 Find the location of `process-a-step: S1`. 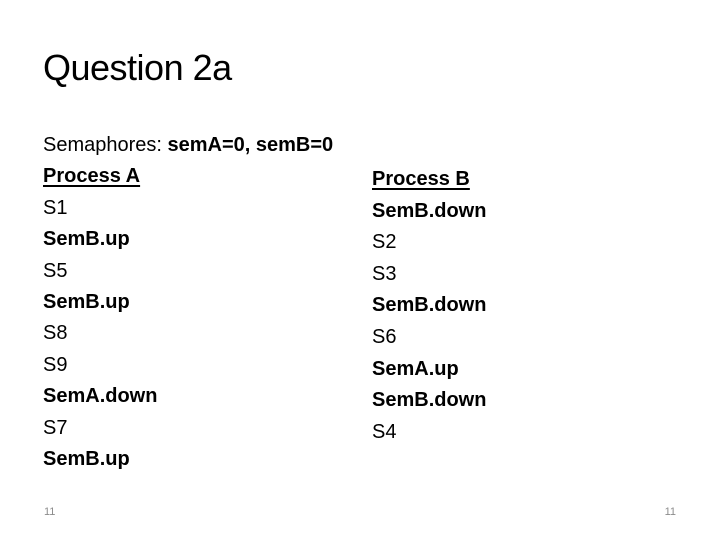

process-a-step: S1 is located at coordinates (55, 207).